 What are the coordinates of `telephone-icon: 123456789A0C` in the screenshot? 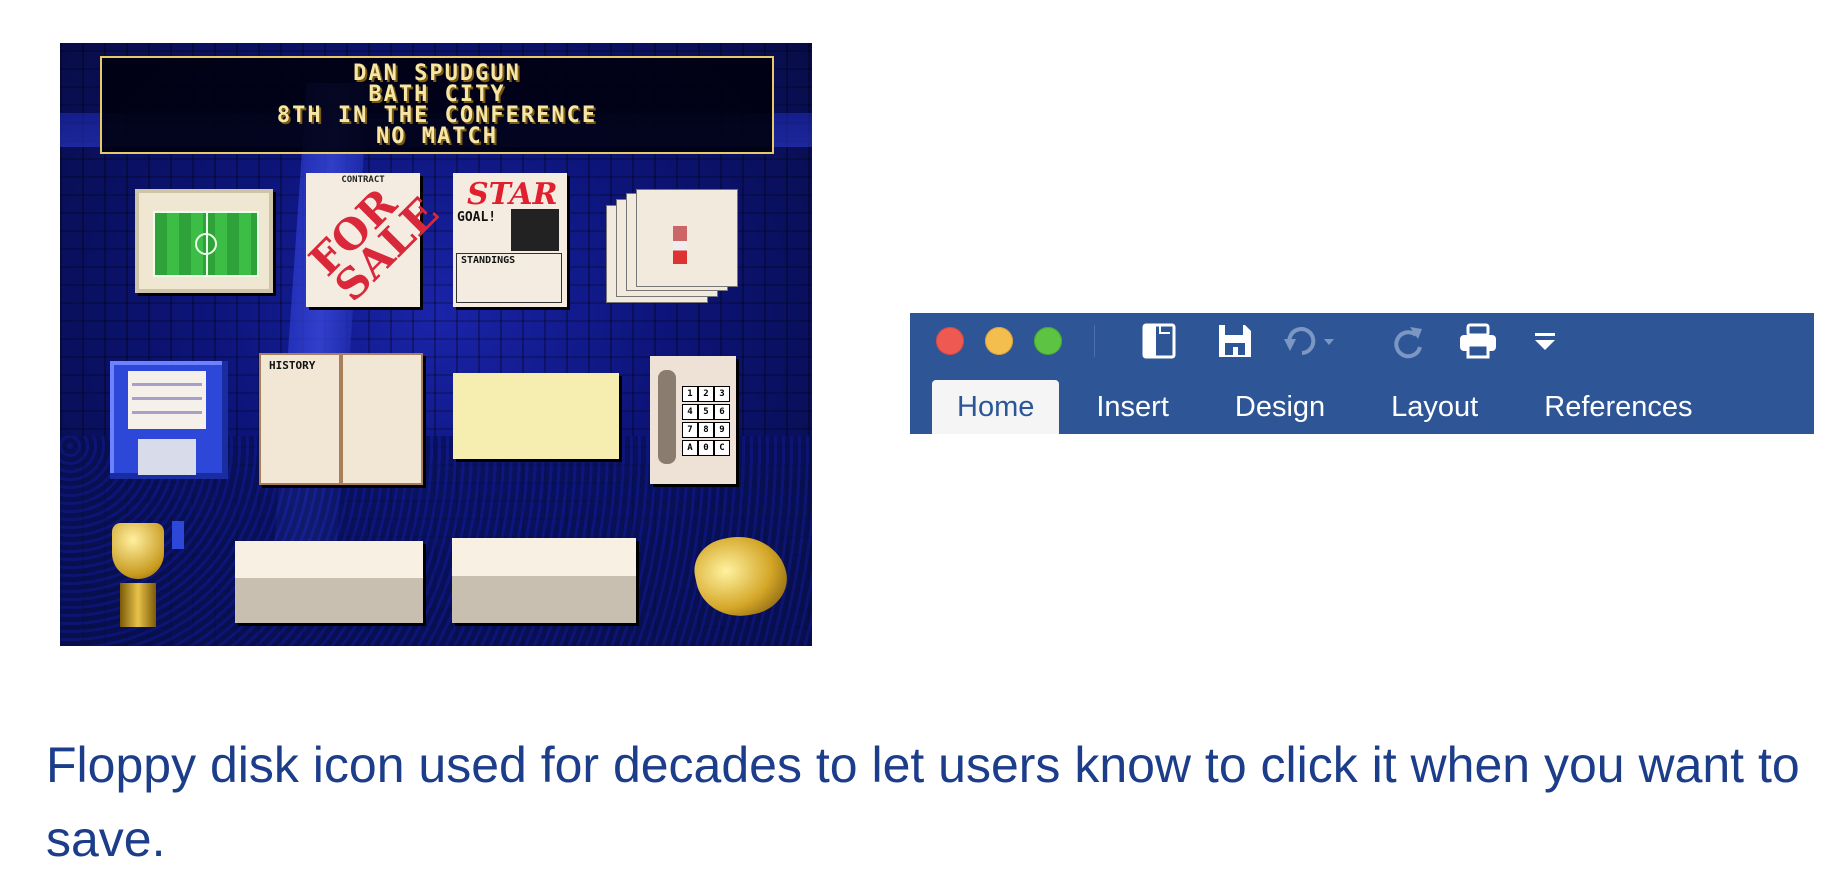 It's located at (693, 420).